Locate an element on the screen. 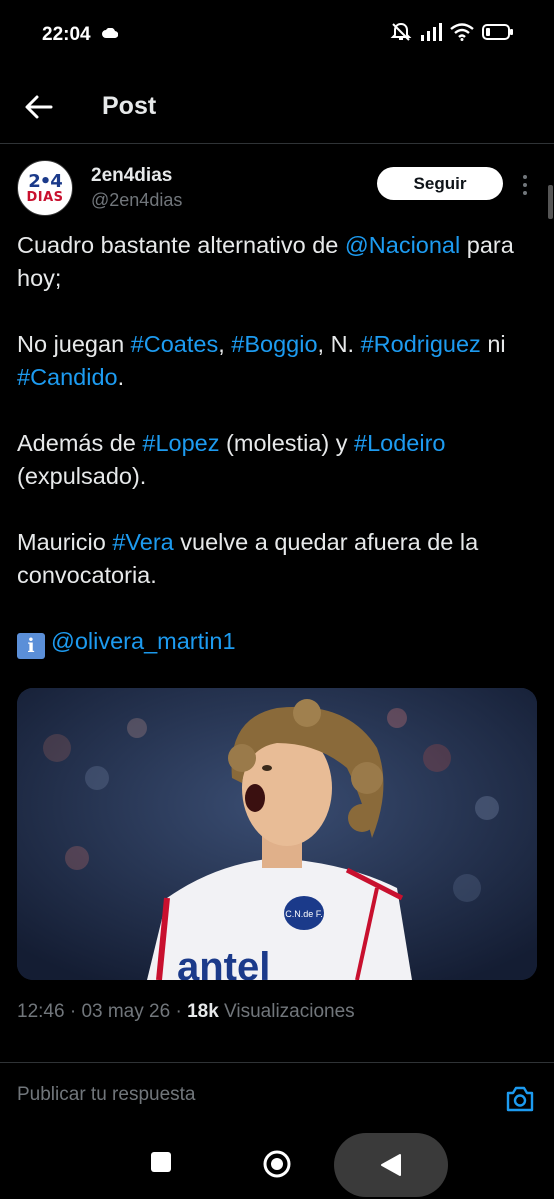  status-bar: 22:04 is located at coordinates (277, 35).